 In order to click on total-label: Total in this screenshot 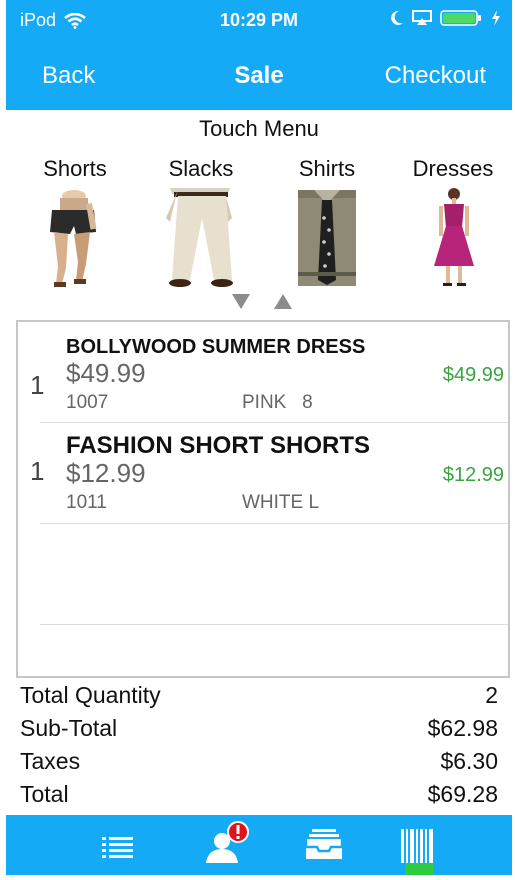, I will do `click(44, 794)`.